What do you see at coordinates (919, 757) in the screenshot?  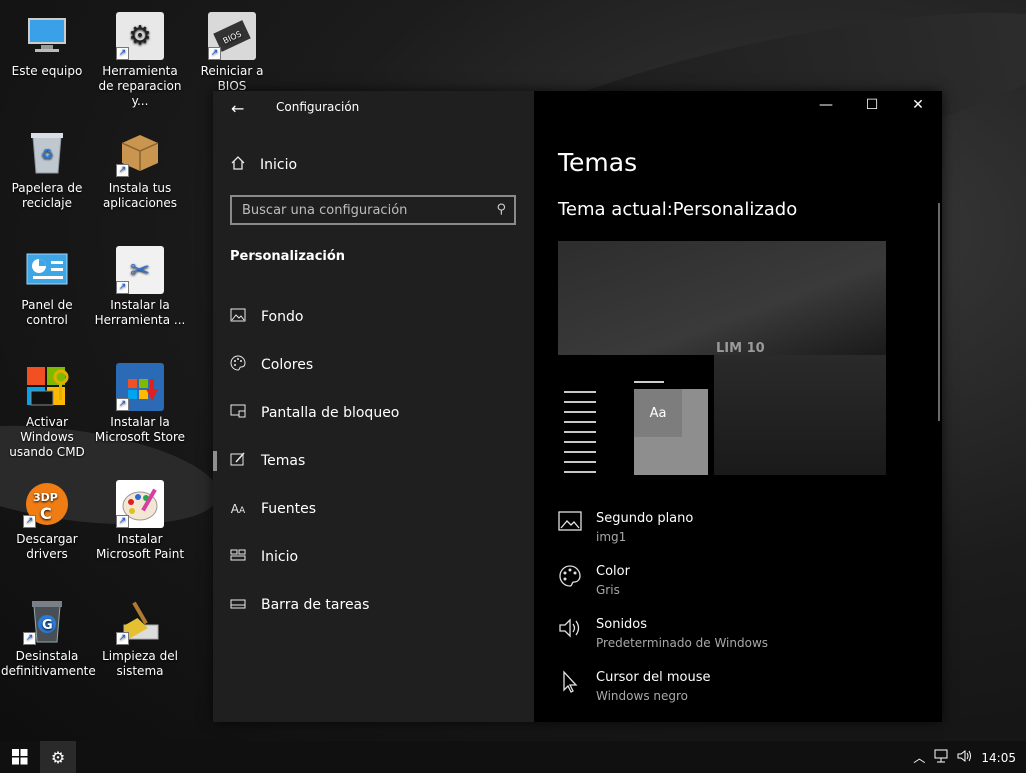 I see `chevron-up-icon: ︿` at bounding box center [919, 757].